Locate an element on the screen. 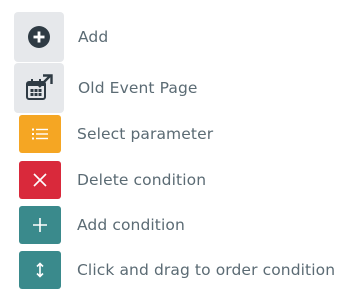 This screenshot has width=344, height=295. legend-label-add: Add is located at coordinates (93, 37).